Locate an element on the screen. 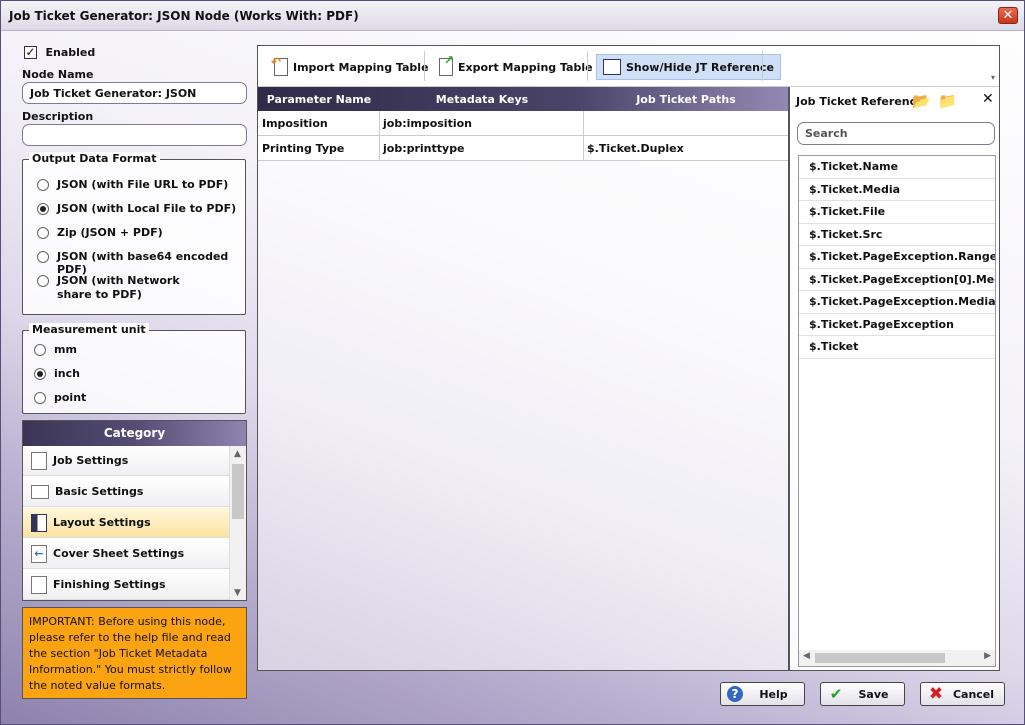  cell-metadata: job:imposition is located at coordinates (482, 123).